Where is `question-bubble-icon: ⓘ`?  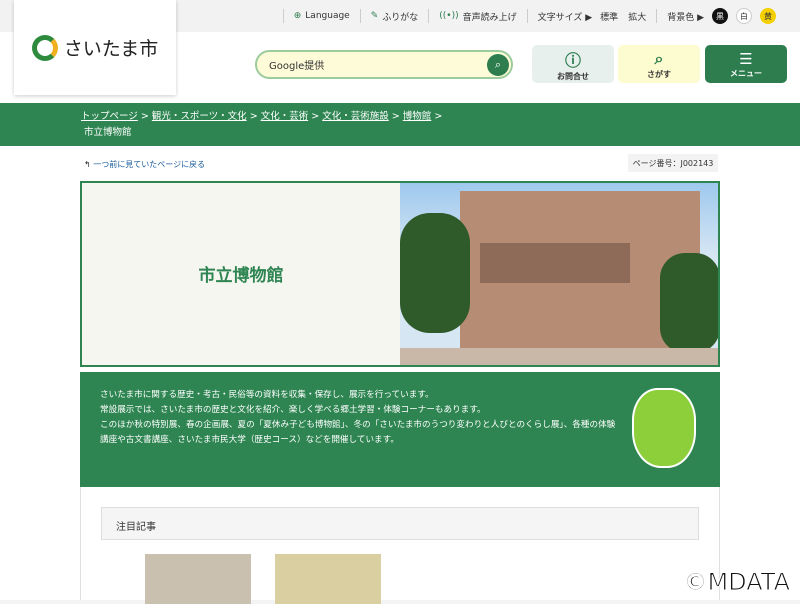
question-bubble-icon: ⓘ is located at coordinates (572, 60).